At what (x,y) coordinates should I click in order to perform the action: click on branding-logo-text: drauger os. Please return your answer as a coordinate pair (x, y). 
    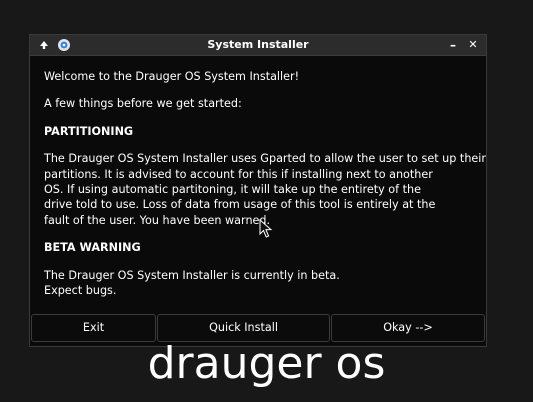
    Looking at the image, I should click on (266, 363).